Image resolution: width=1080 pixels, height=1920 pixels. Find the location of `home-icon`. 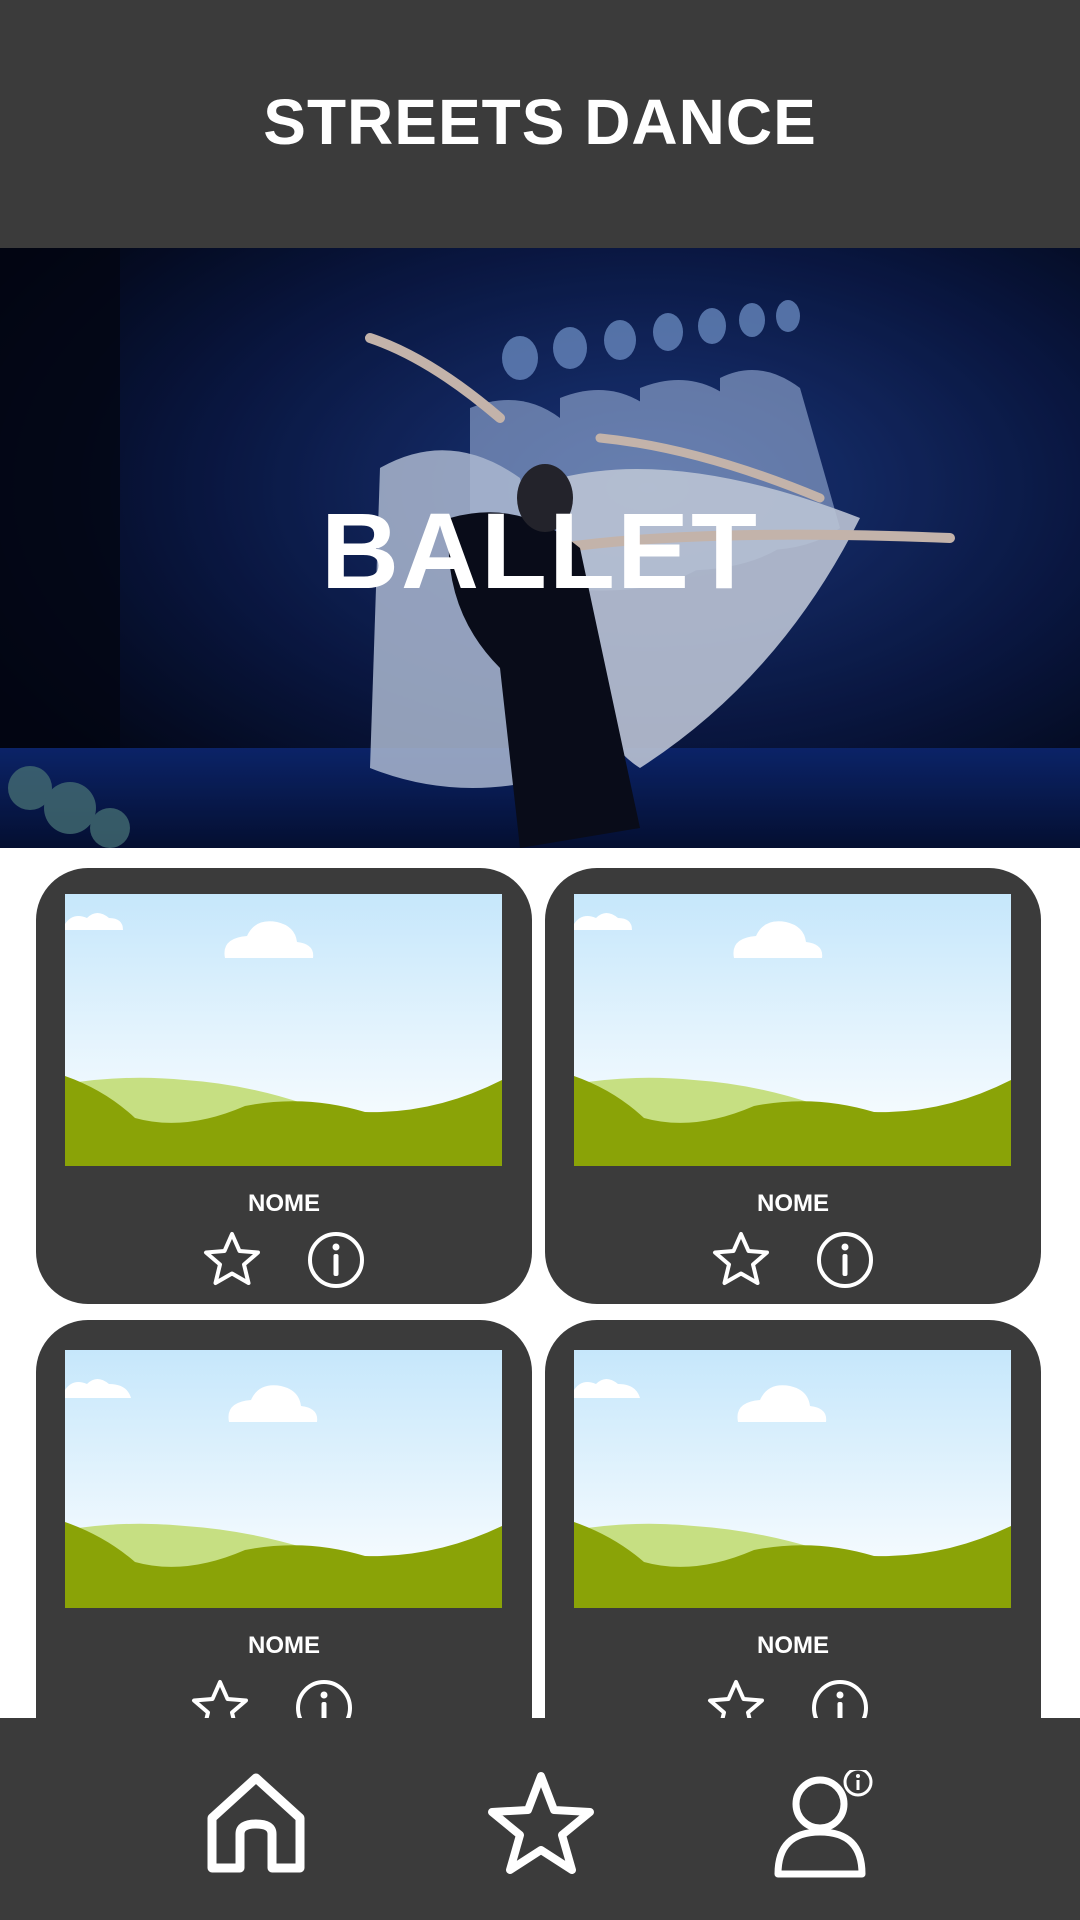

home-icon is located at coordinates (256, 1824).